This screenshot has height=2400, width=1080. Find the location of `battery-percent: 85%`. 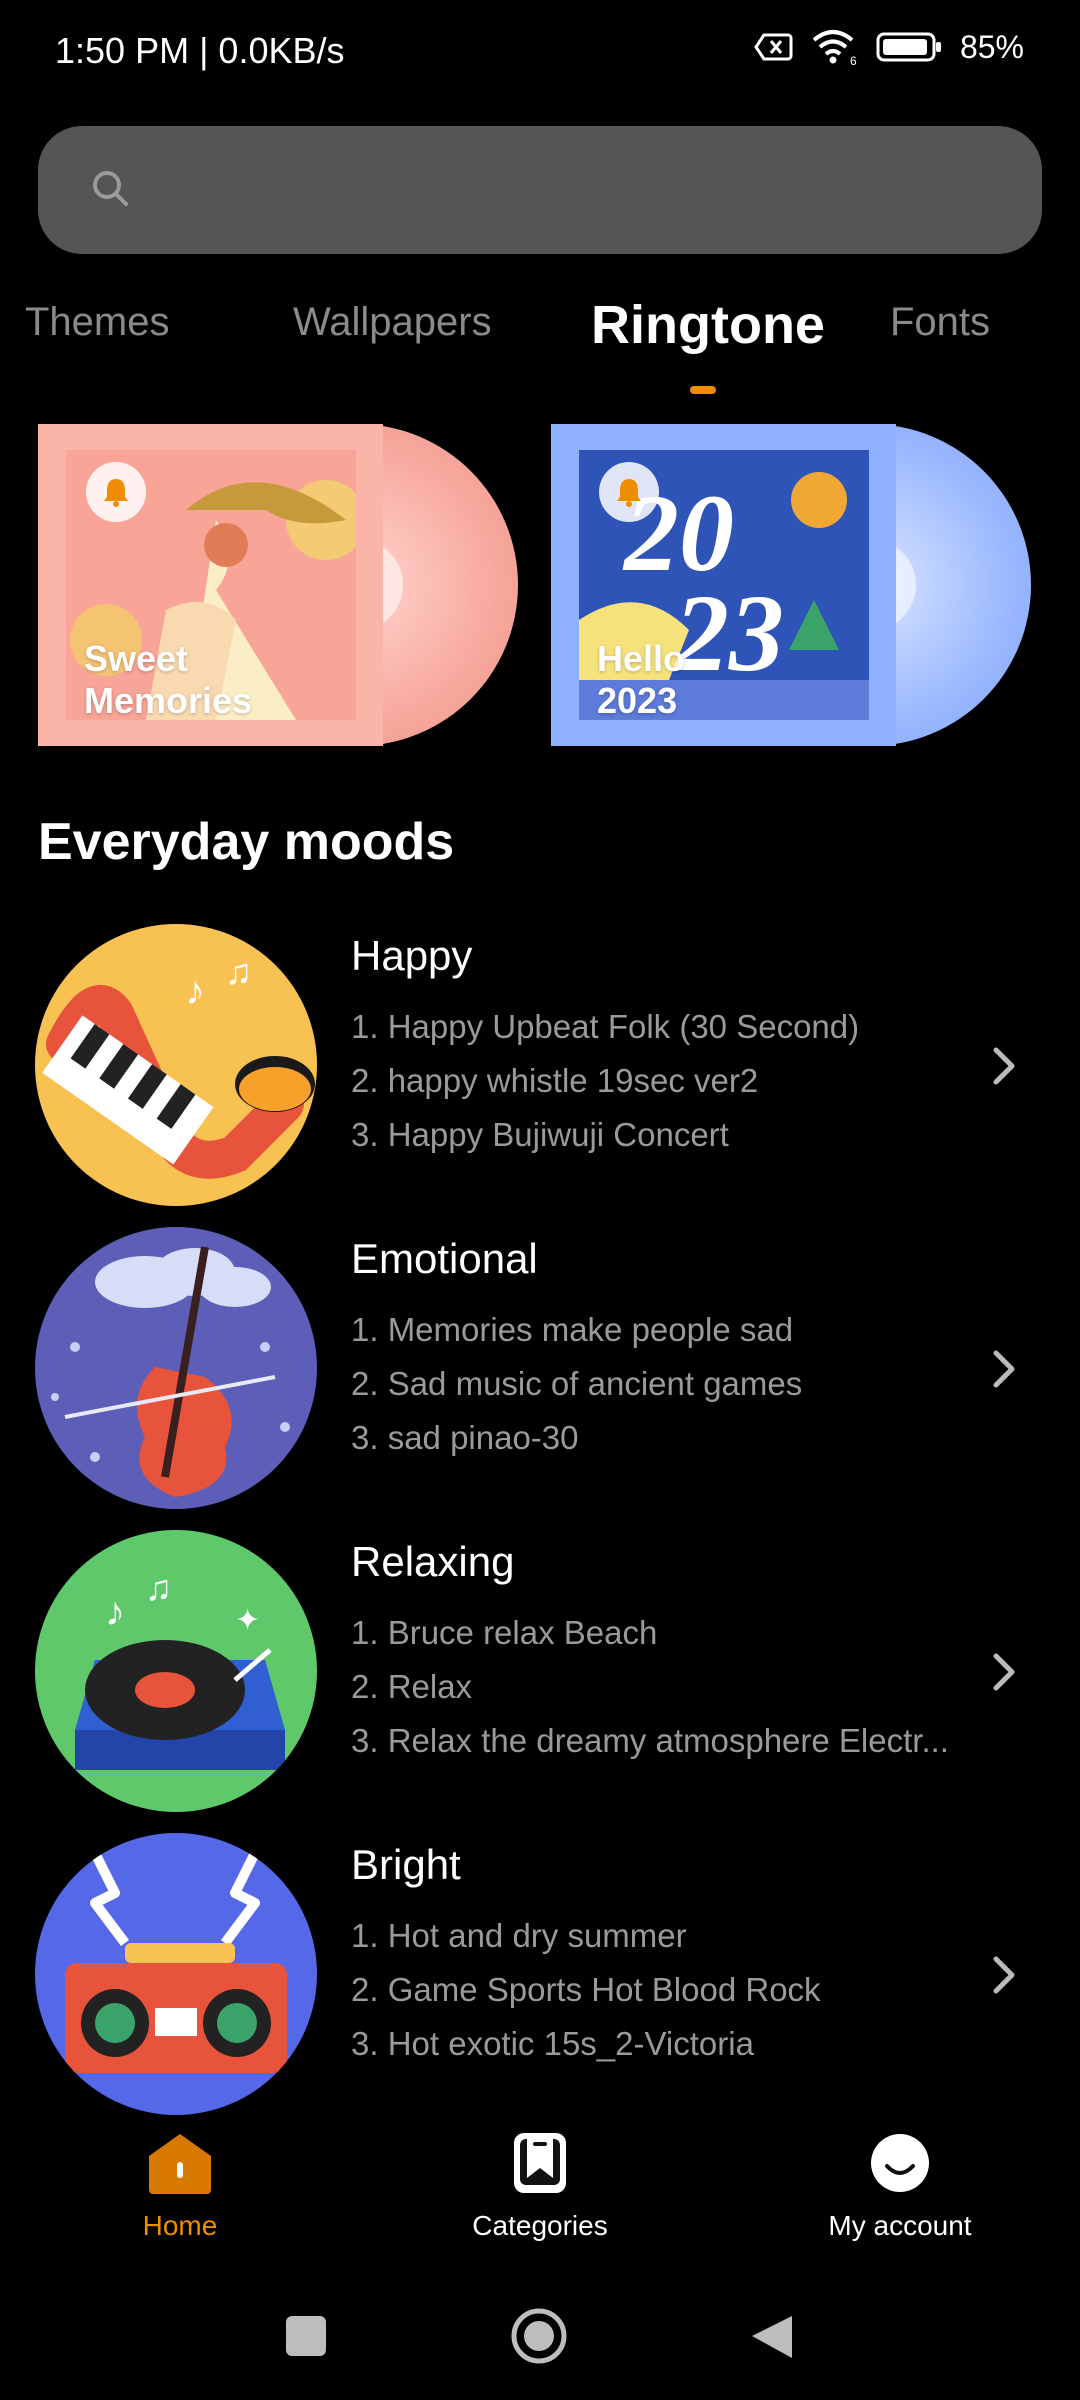

battery-percent: 85% is located at coordinates (991, 46).